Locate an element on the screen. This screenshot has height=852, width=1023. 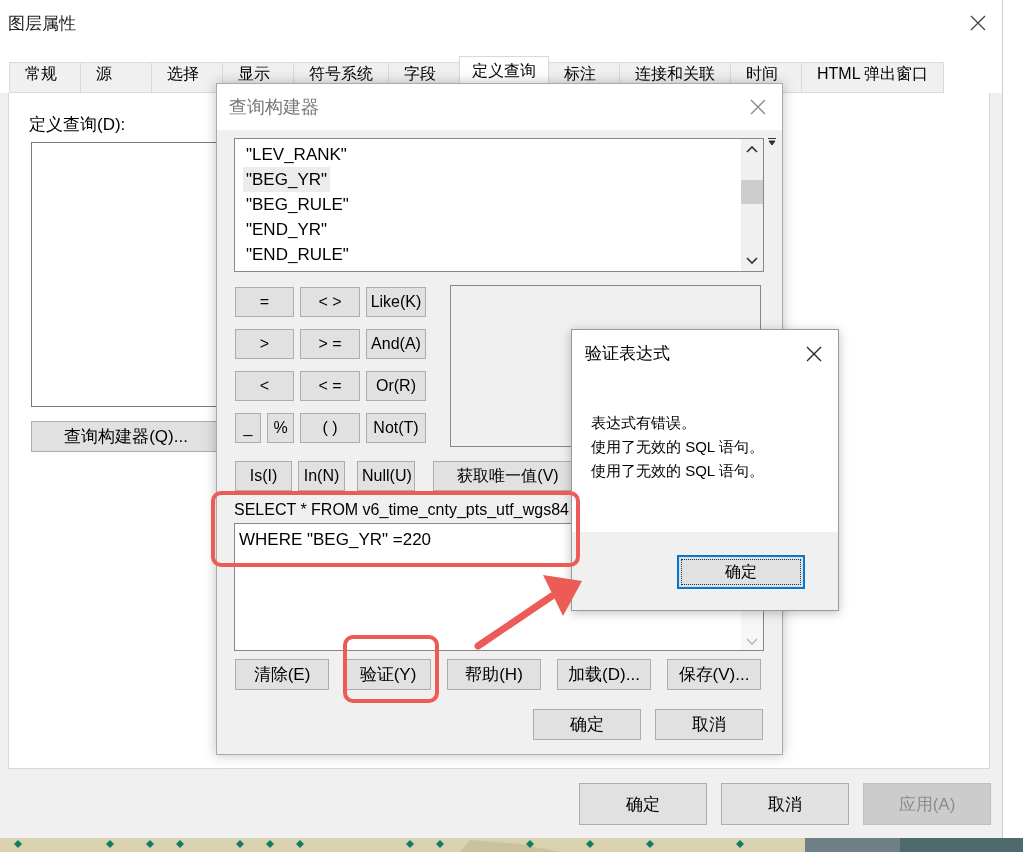
select-statement: SELECT * FROM v6_time_cnty_pts_utf_wgs84 is located at coordinates (401, 510).